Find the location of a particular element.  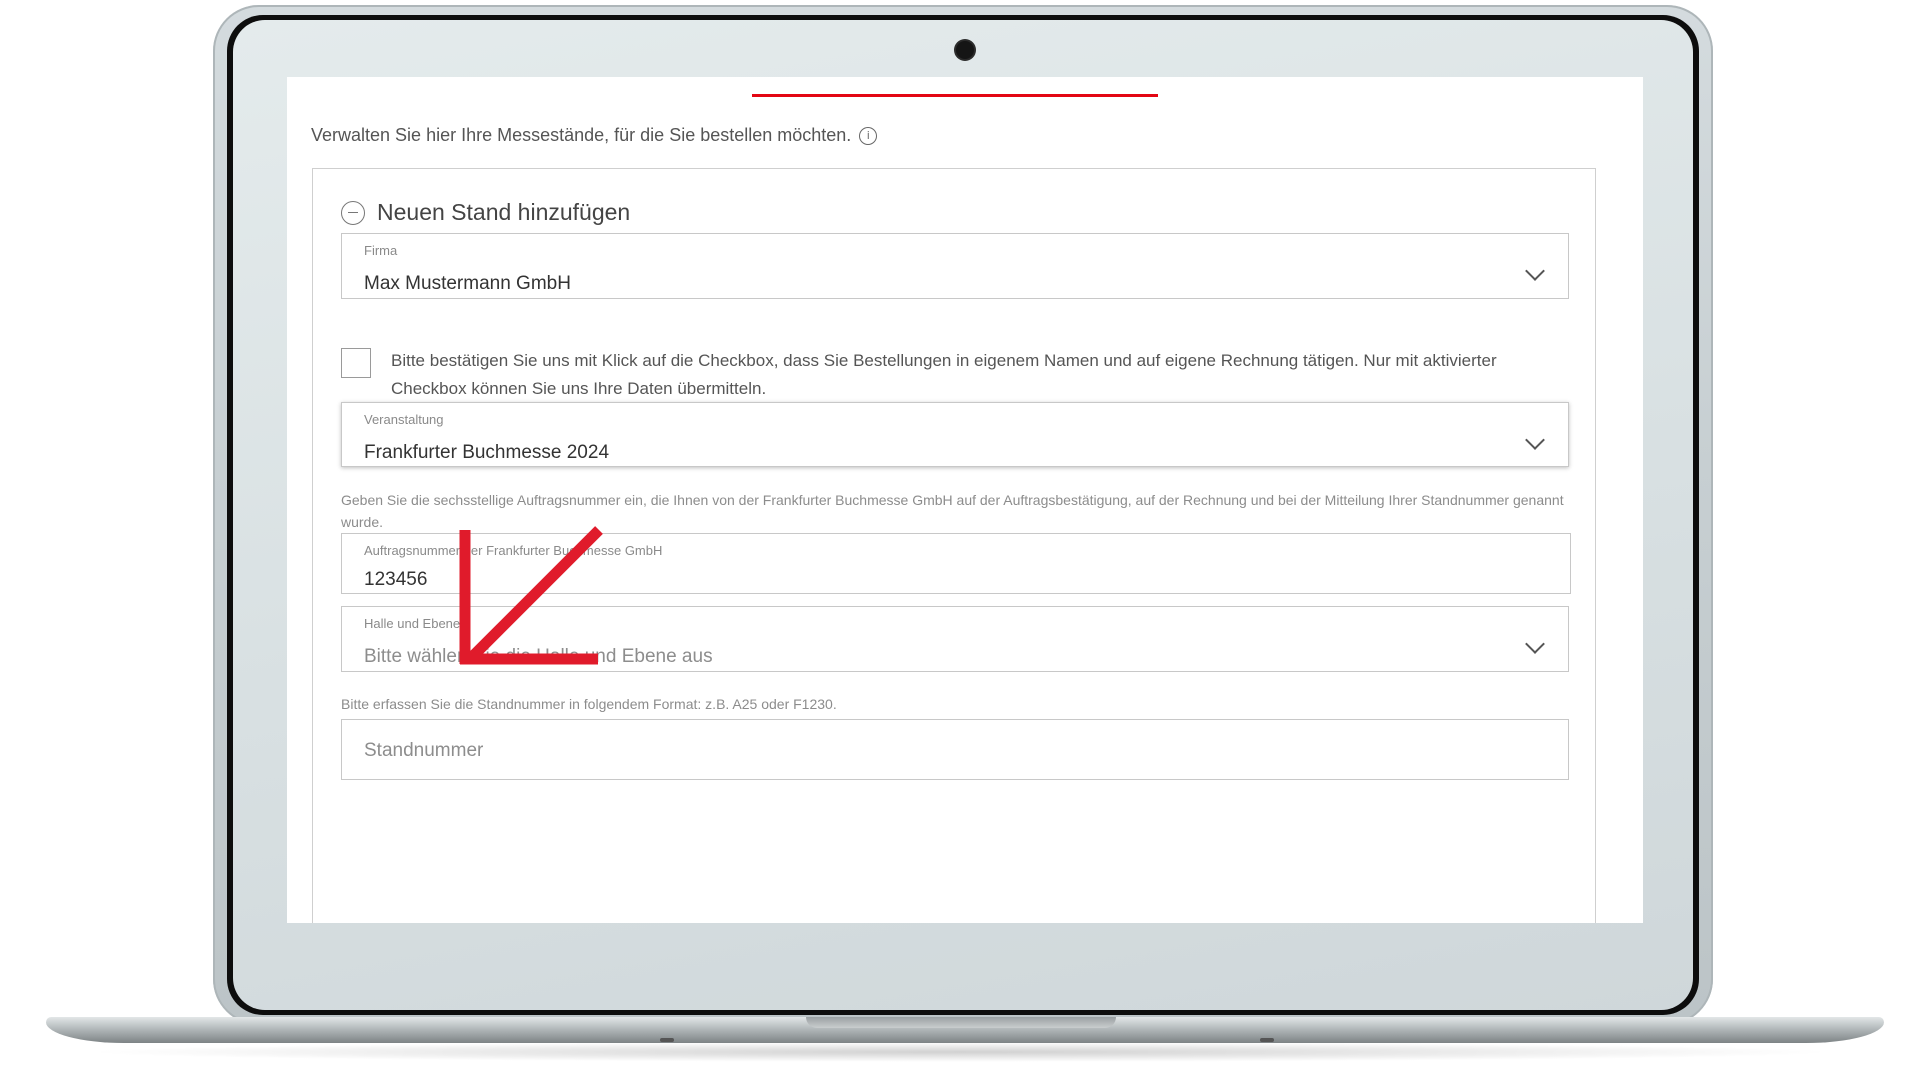

annotation-arrow-icon is located at coordinates (531, 595).